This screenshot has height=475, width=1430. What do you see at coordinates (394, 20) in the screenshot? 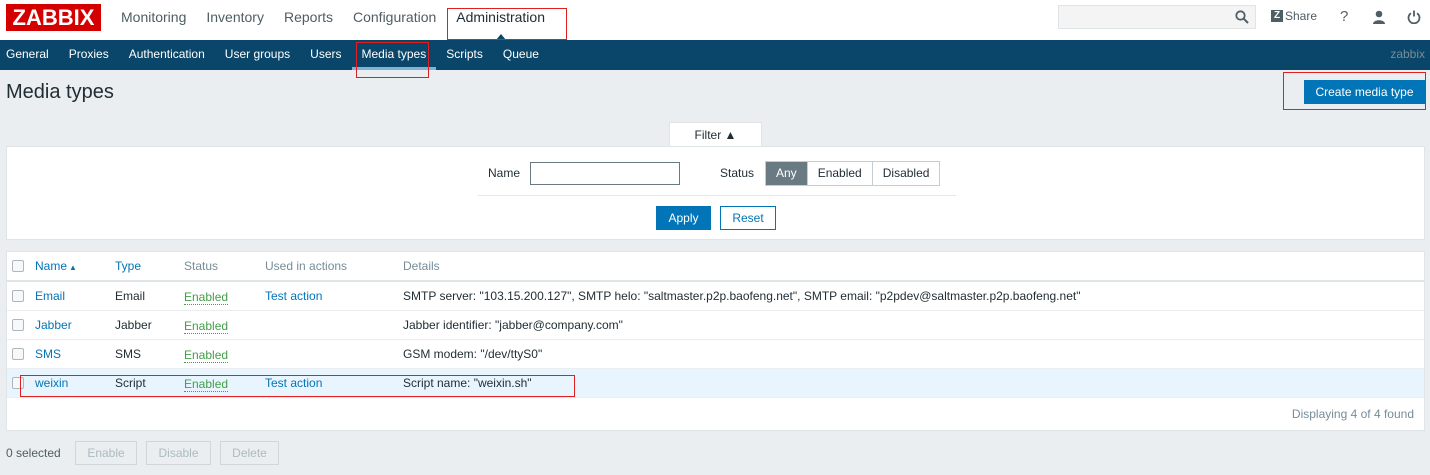
I see `nav-configuration: Configuration` at bounding box center [394, 20].